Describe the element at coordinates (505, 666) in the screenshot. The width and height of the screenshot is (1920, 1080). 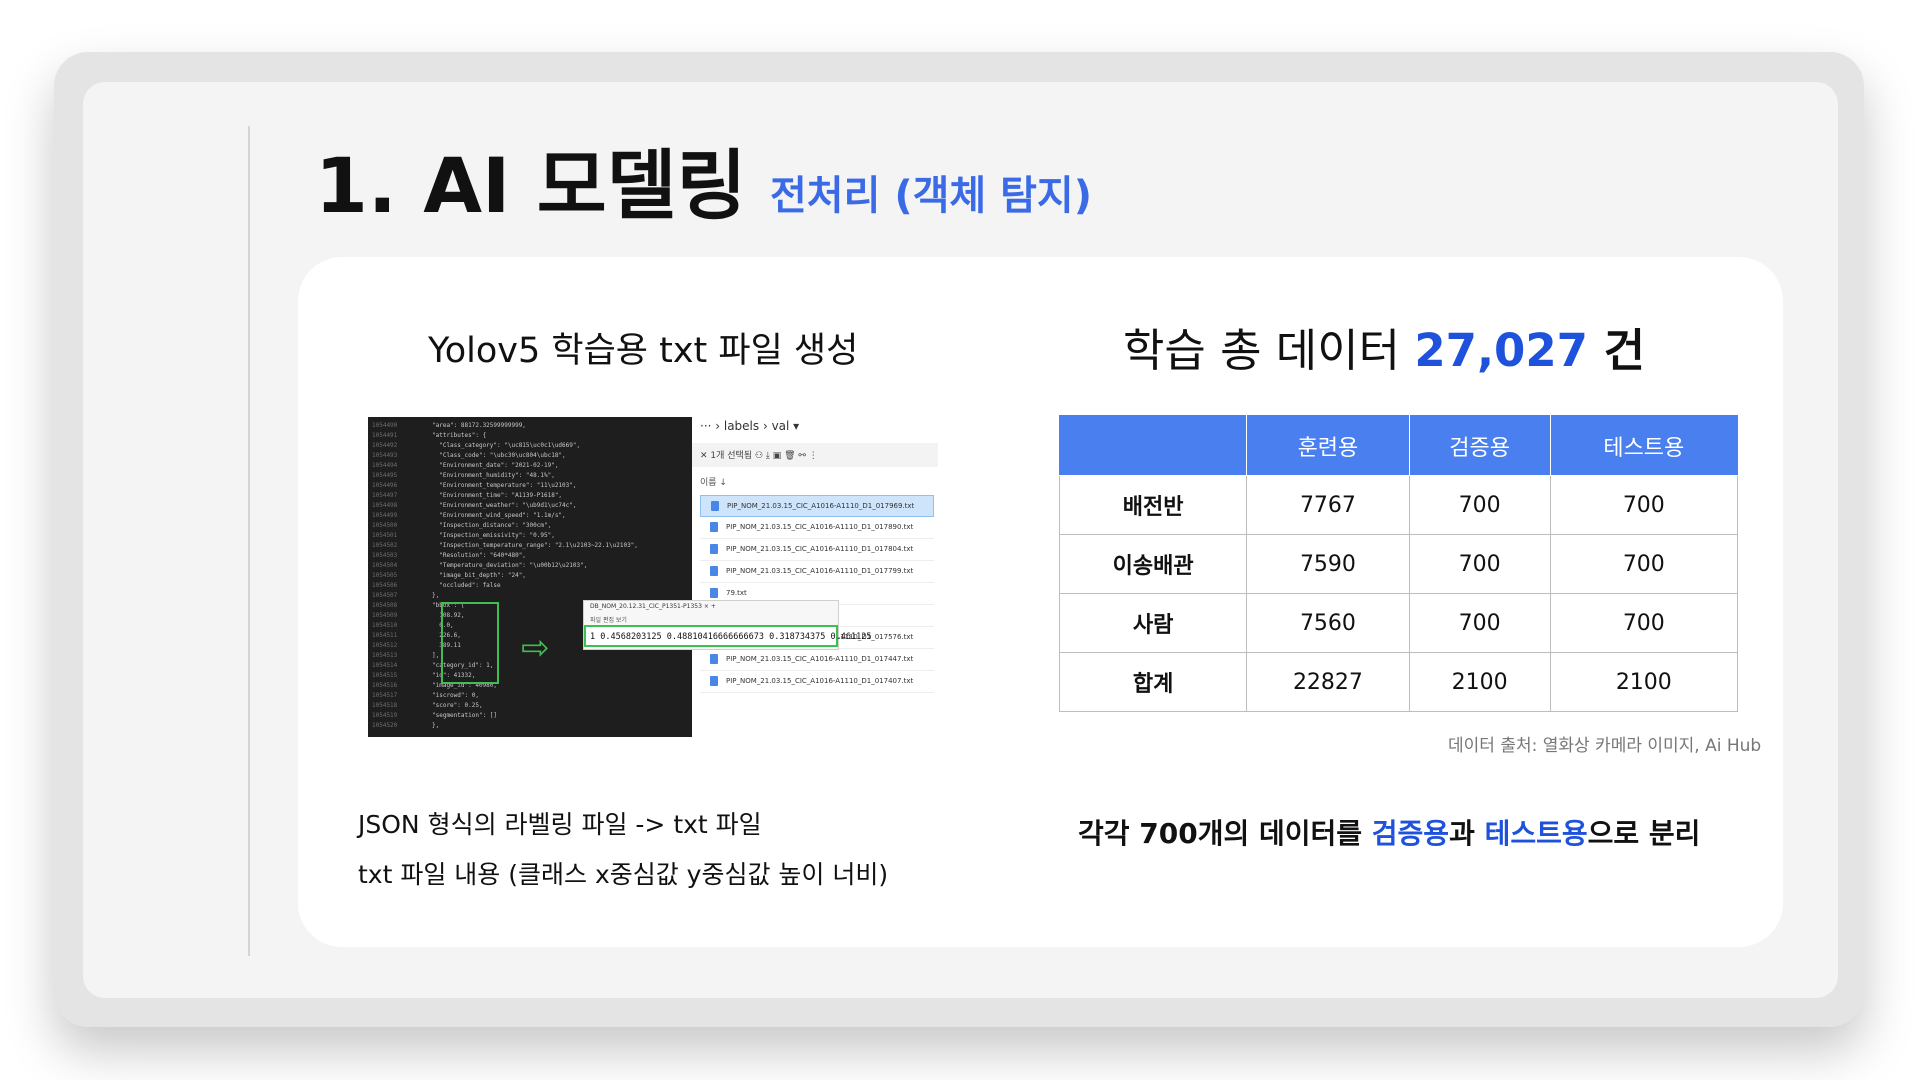
I see `code-line: 1054514 "category_id": 1,` at that location.